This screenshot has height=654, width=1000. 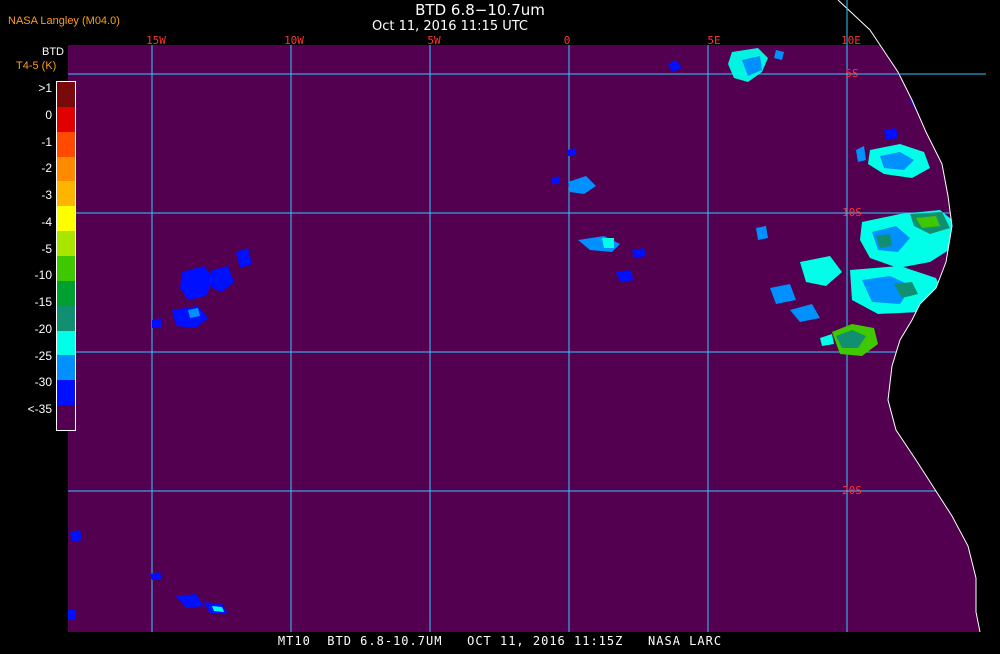 I want to click on legend-label: -3, so click(x=46, y=195).